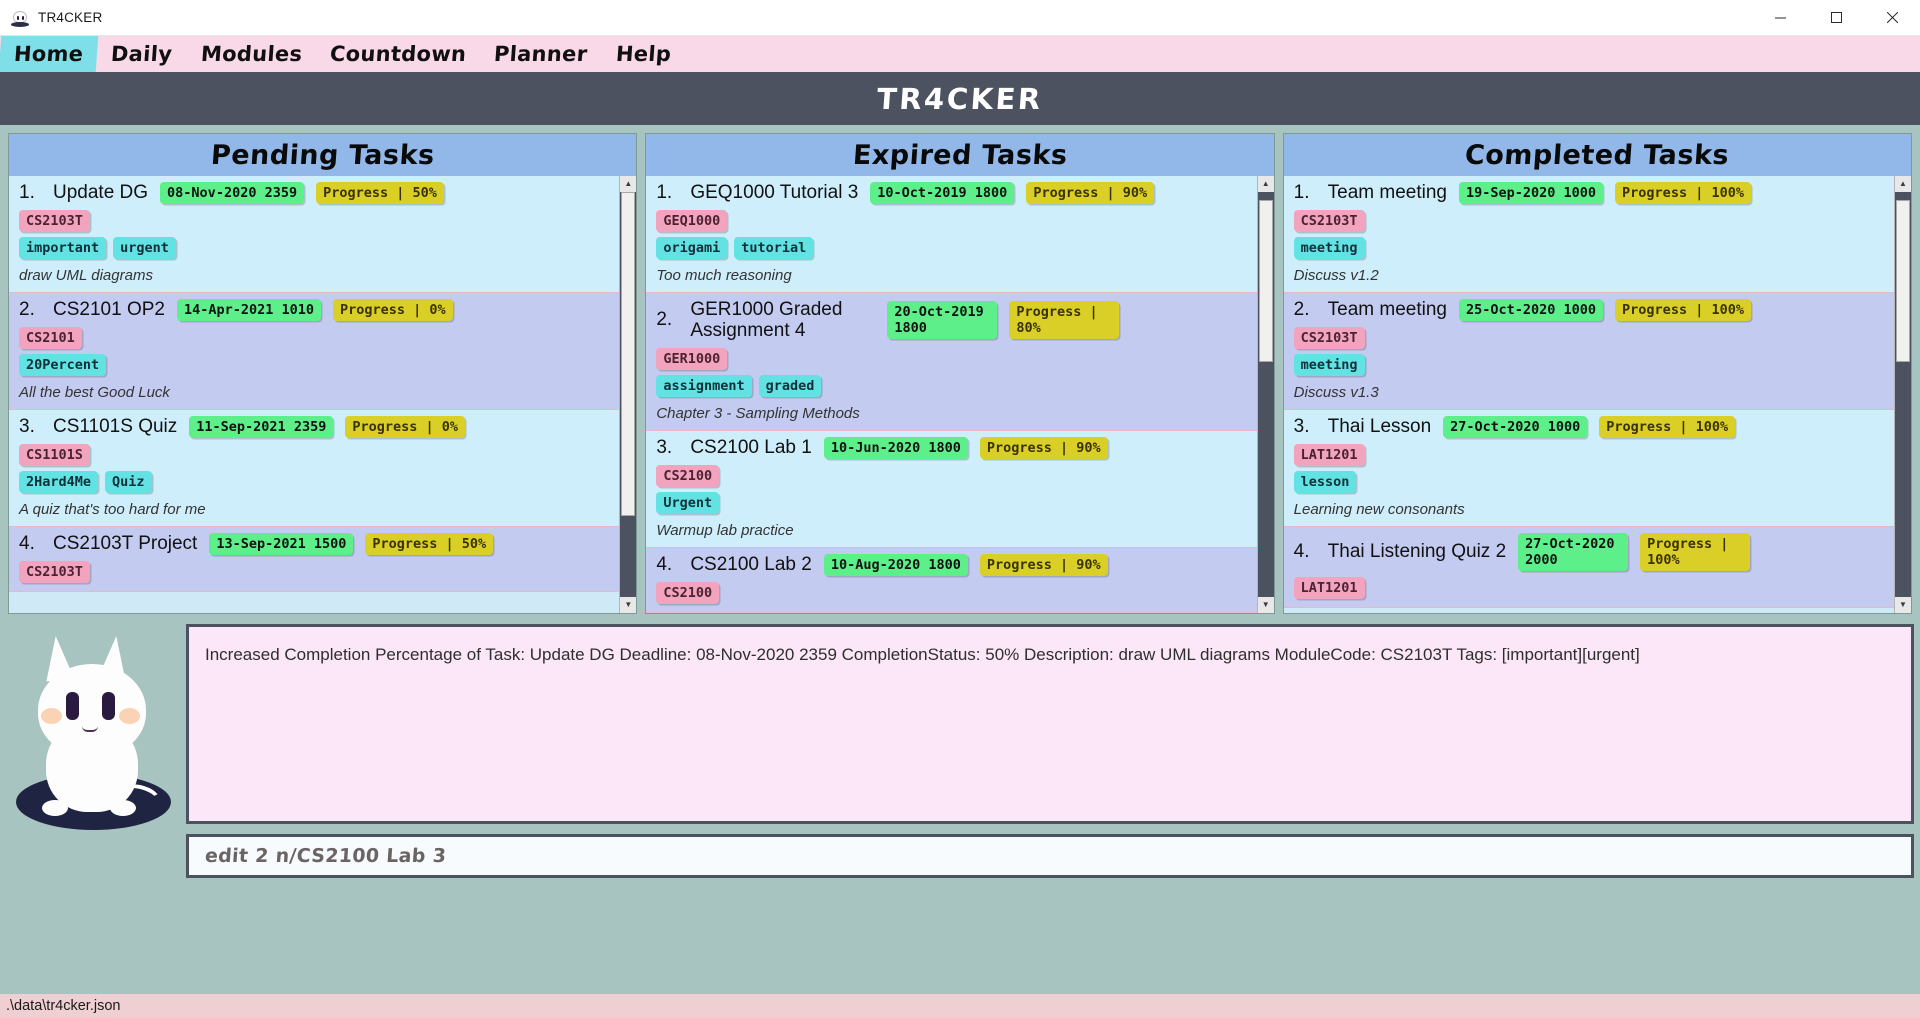 The width and height of the screenshot is (1920, 1018). Describe the element at coordinates (951, 221) in the screenshot. I see `module-tag-row: GEQ1000` at that location.